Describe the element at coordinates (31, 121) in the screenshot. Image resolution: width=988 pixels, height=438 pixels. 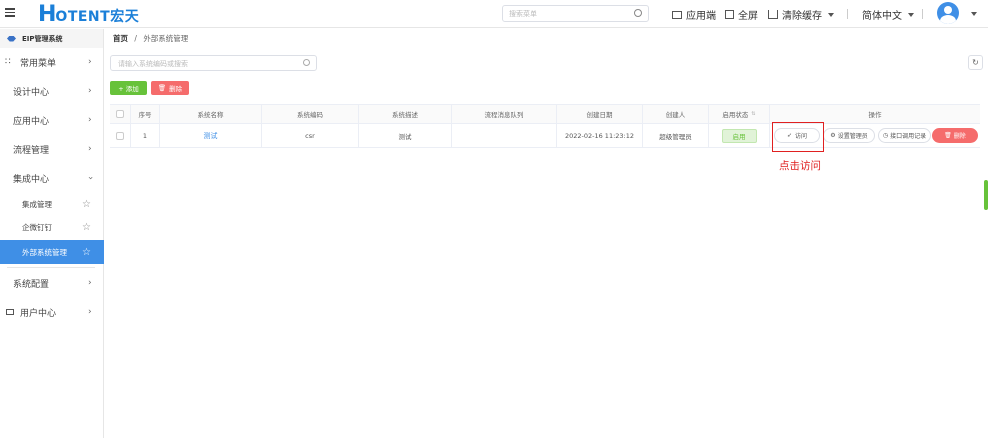
I see `sidebar-item-label: 应用中心` at that location.